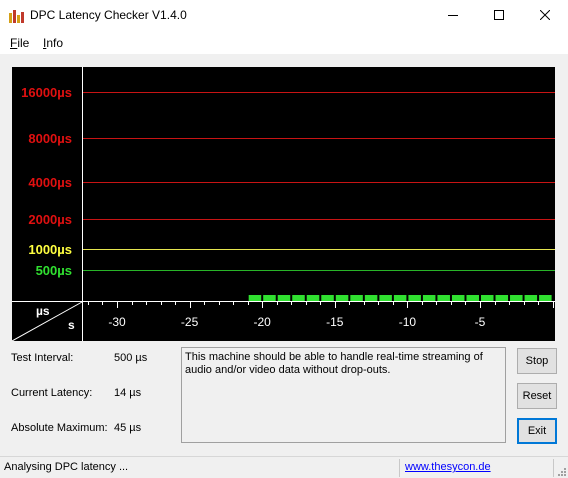  I want to click on current-latency-label: Current Latency:, so click(52, 393).